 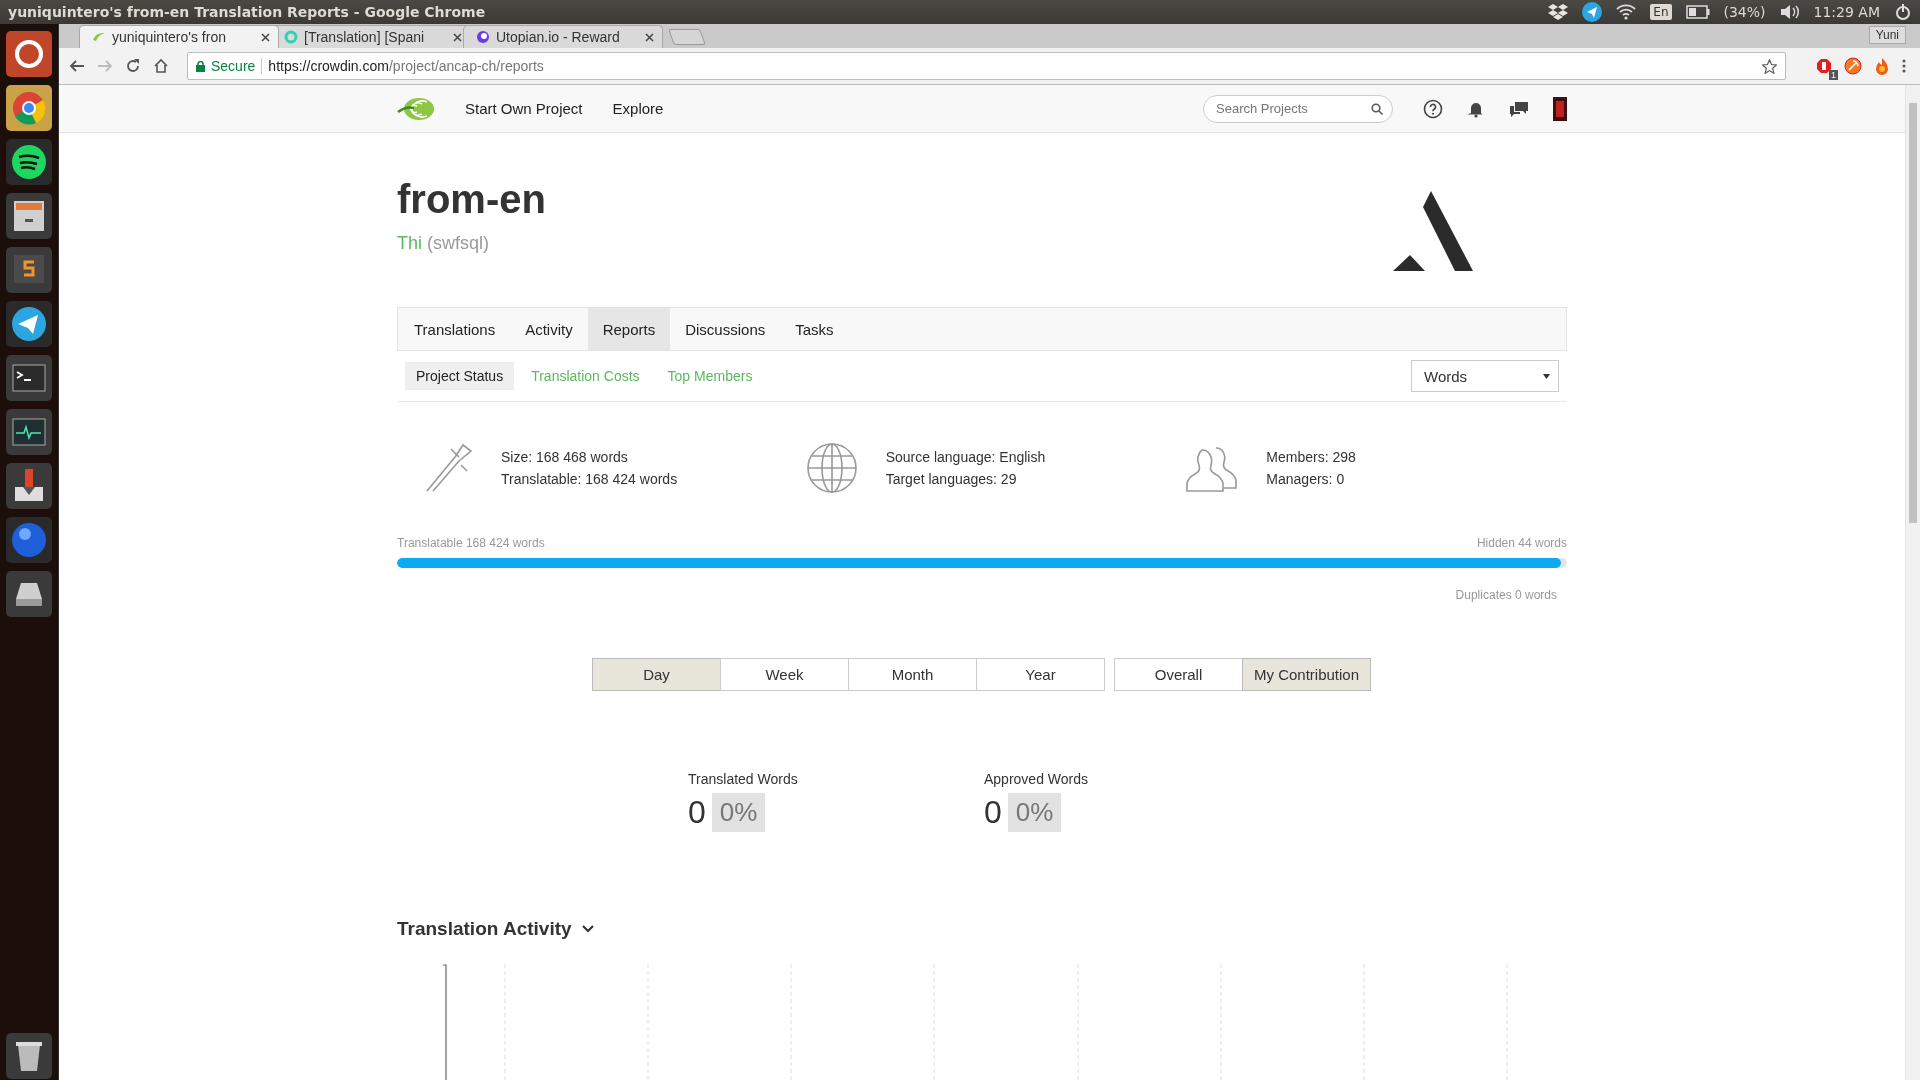 I want to click on reload-icon, so click(x=133, y=66).